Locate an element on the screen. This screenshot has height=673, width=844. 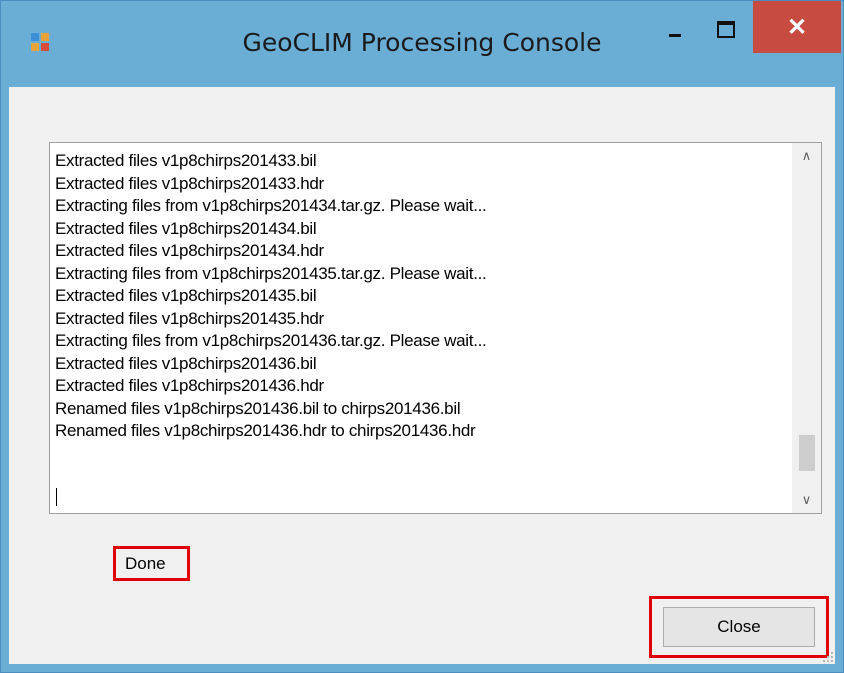
close-button: Close is located at coordinates (739, 627).